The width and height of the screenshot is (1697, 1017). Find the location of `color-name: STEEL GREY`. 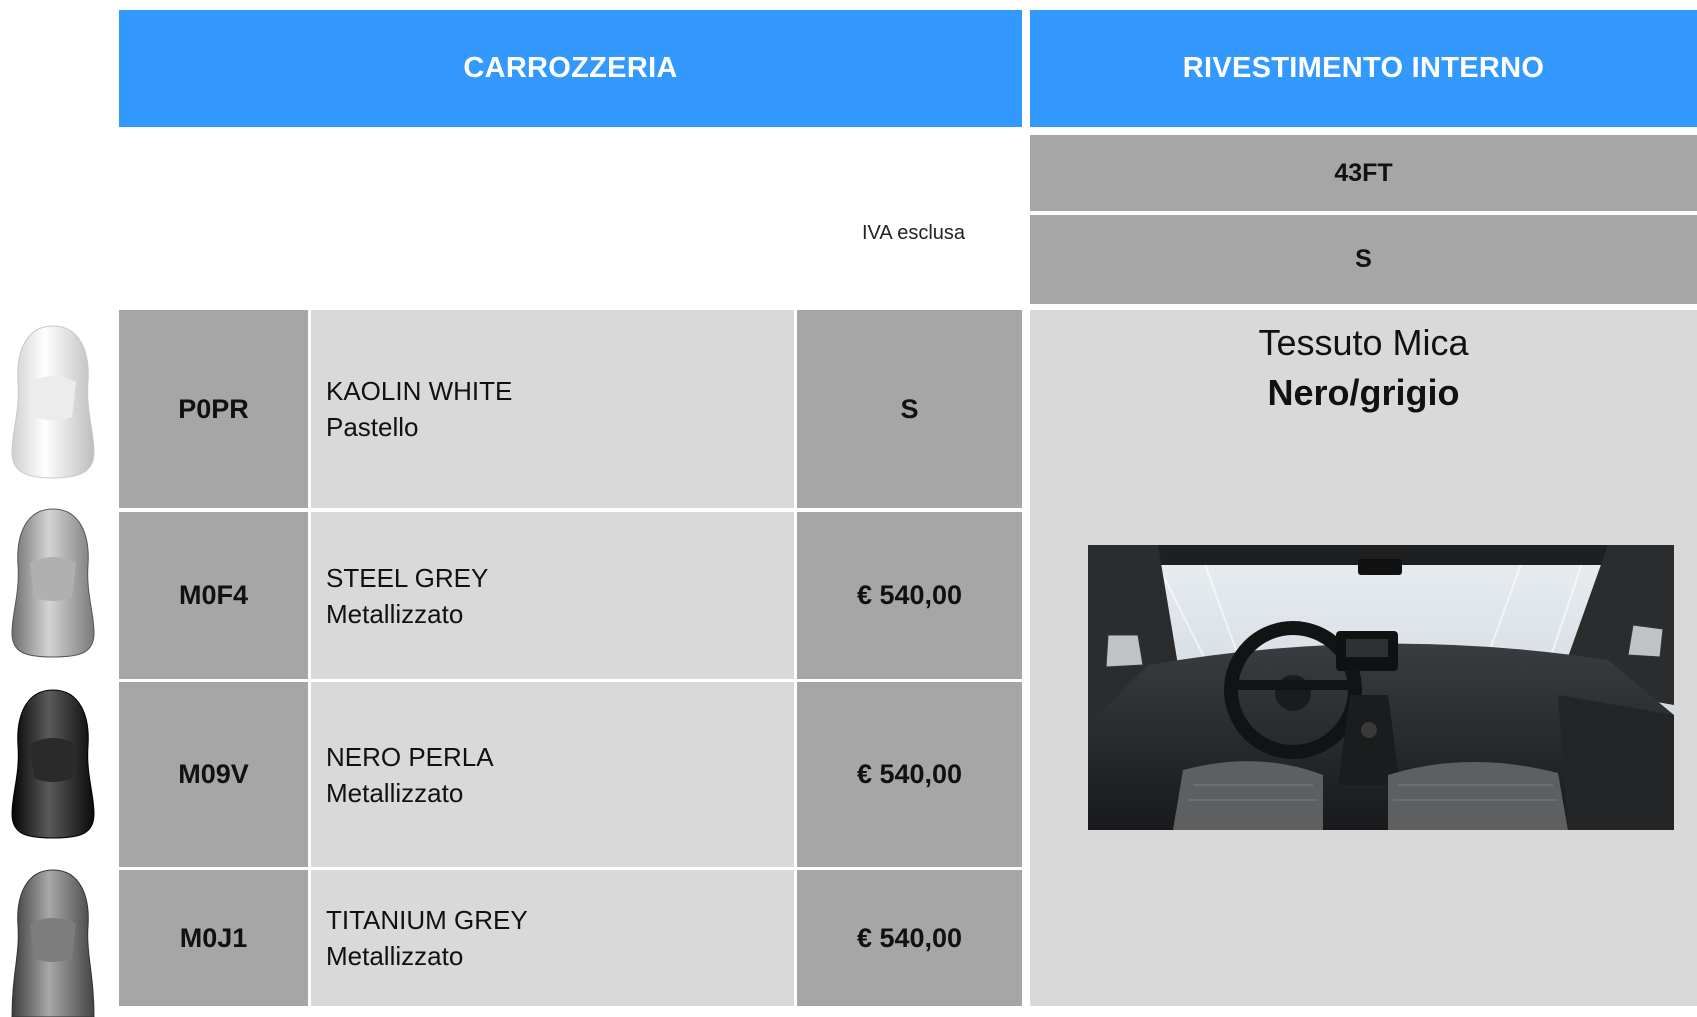

color-name: STEEL GREY is located at coordinates (407, 577).